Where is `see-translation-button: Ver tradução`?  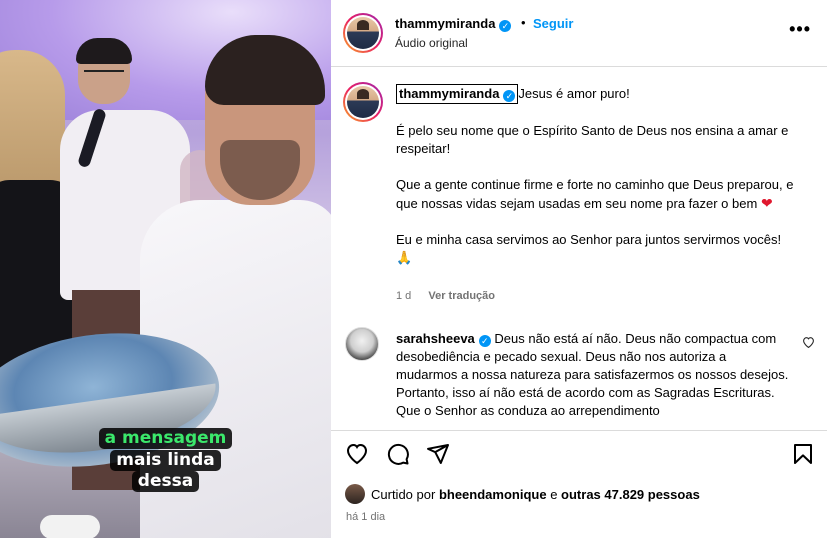
see-translation-button: Ver tradução is located at coordinates (461, 296).